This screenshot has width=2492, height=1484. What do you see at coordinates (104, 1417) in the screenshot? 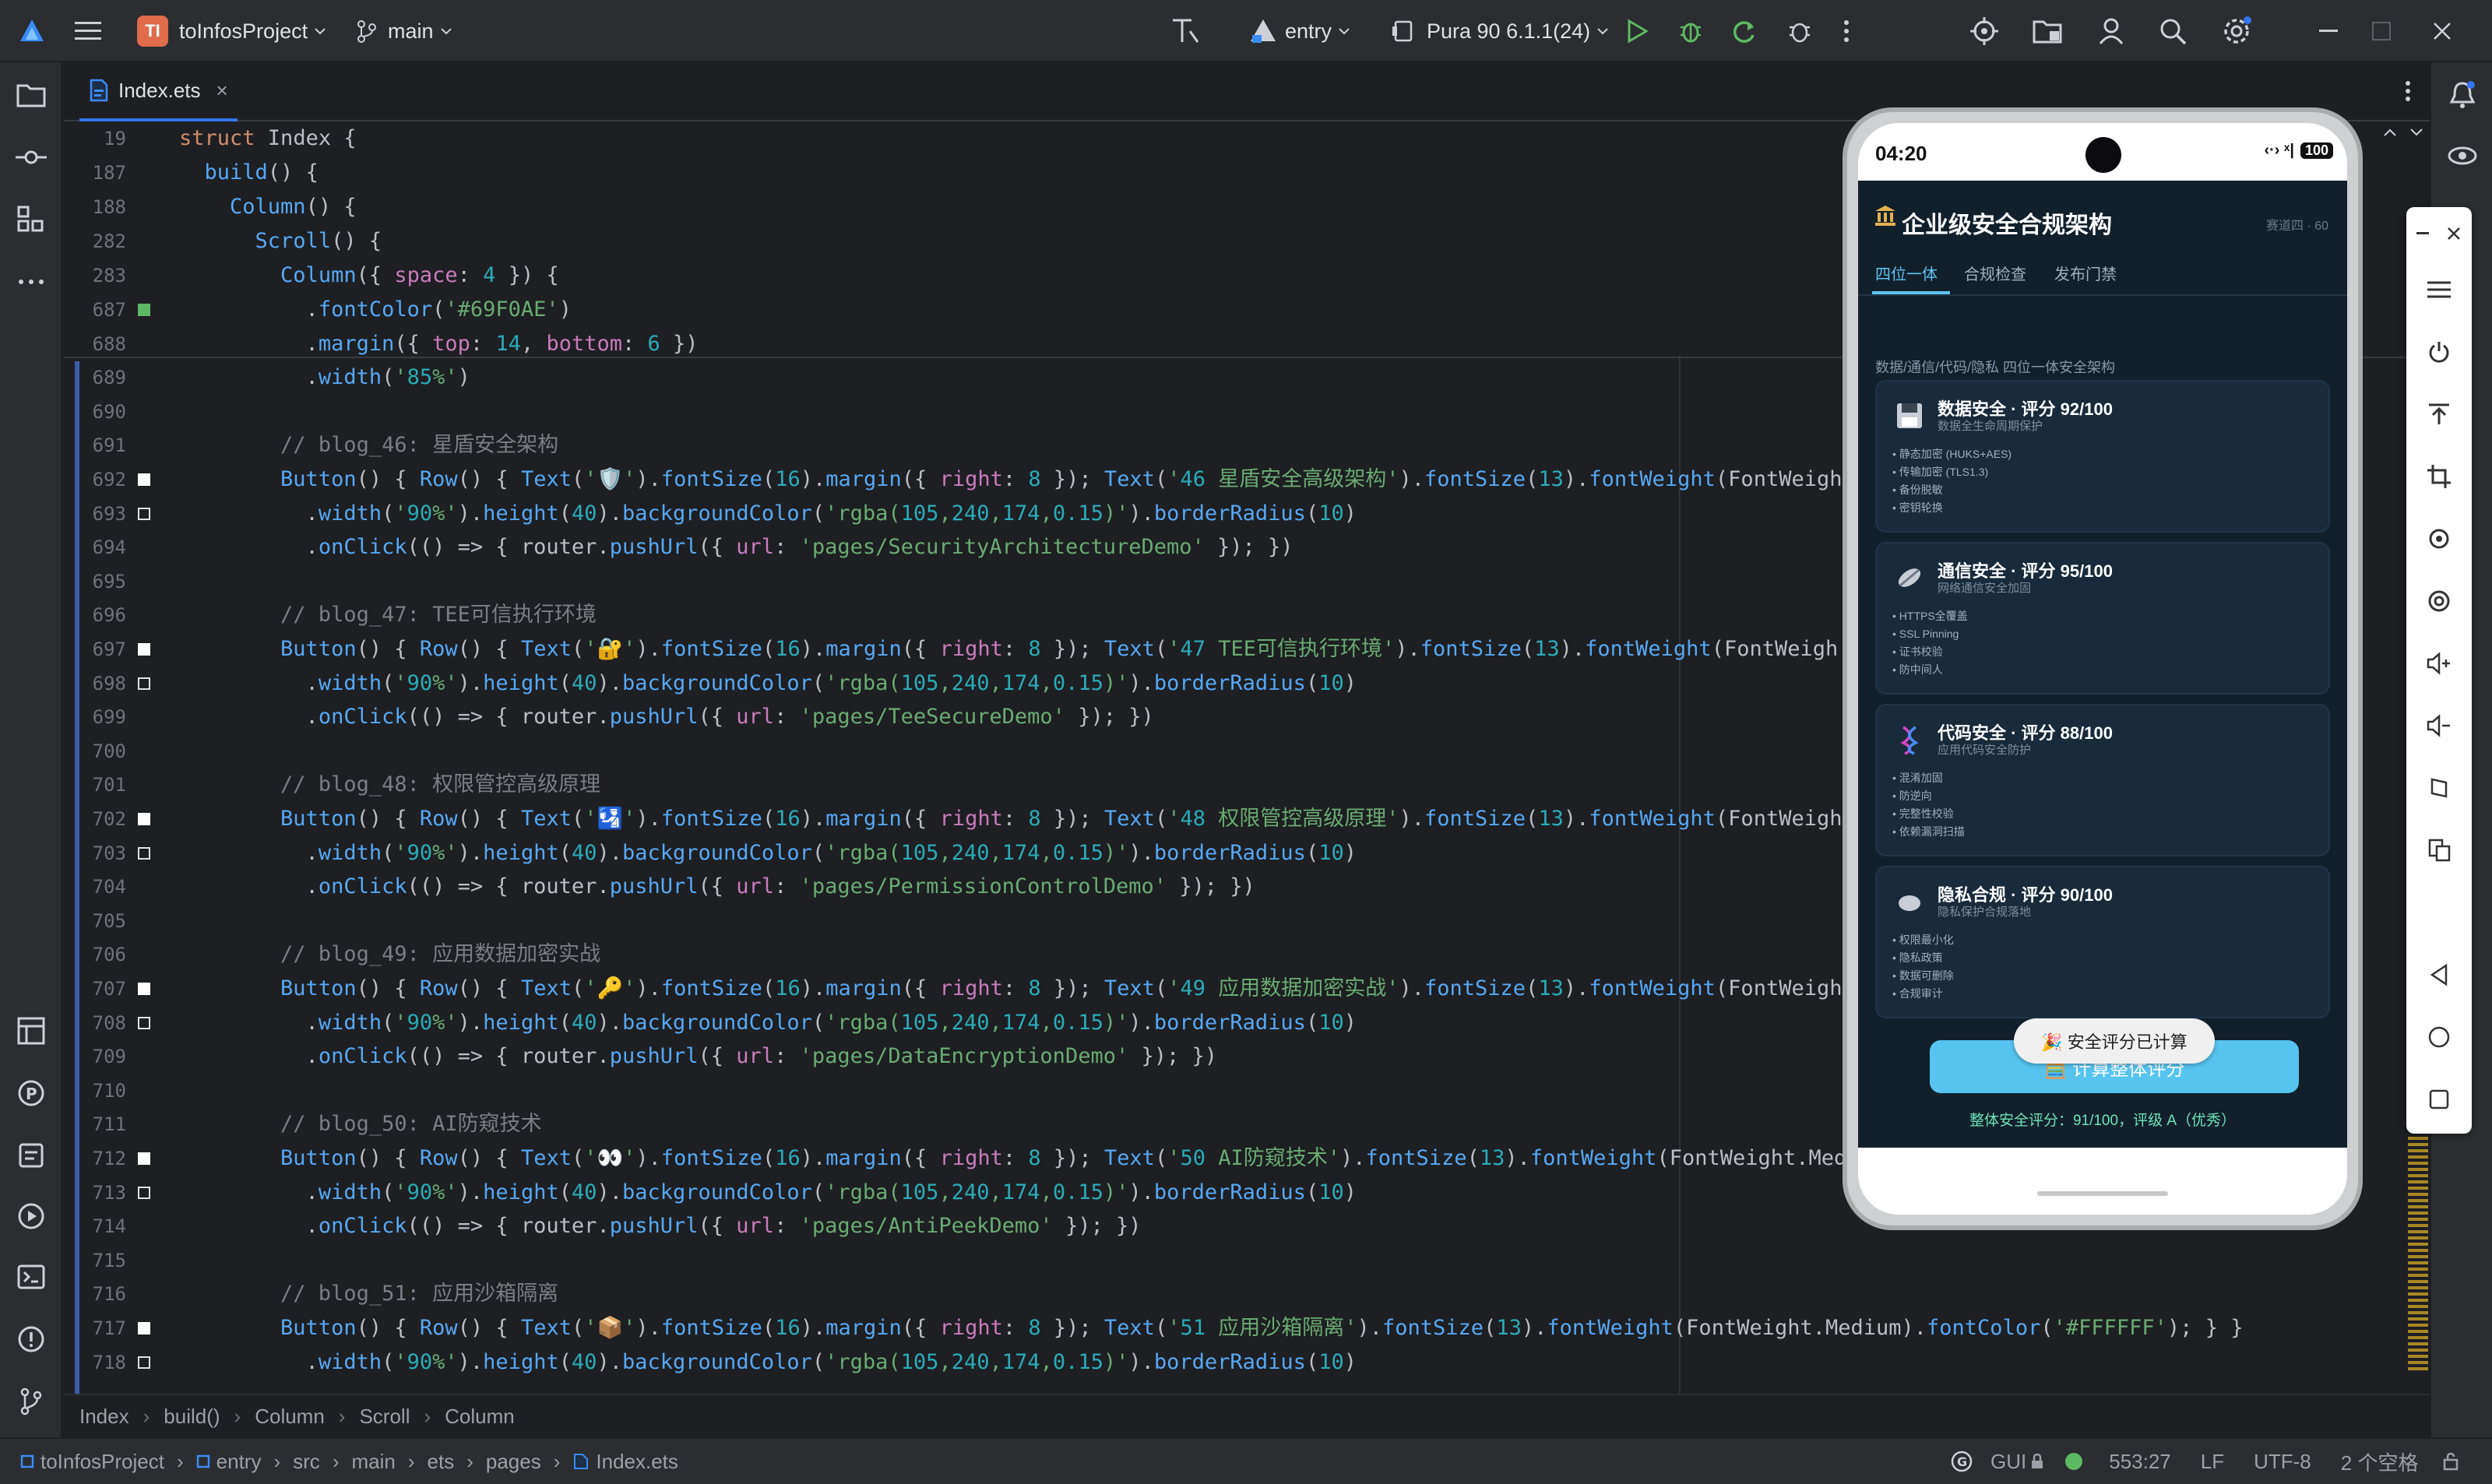
I see `breadcrumb-item: Index` at bounding box center [104, 1417].